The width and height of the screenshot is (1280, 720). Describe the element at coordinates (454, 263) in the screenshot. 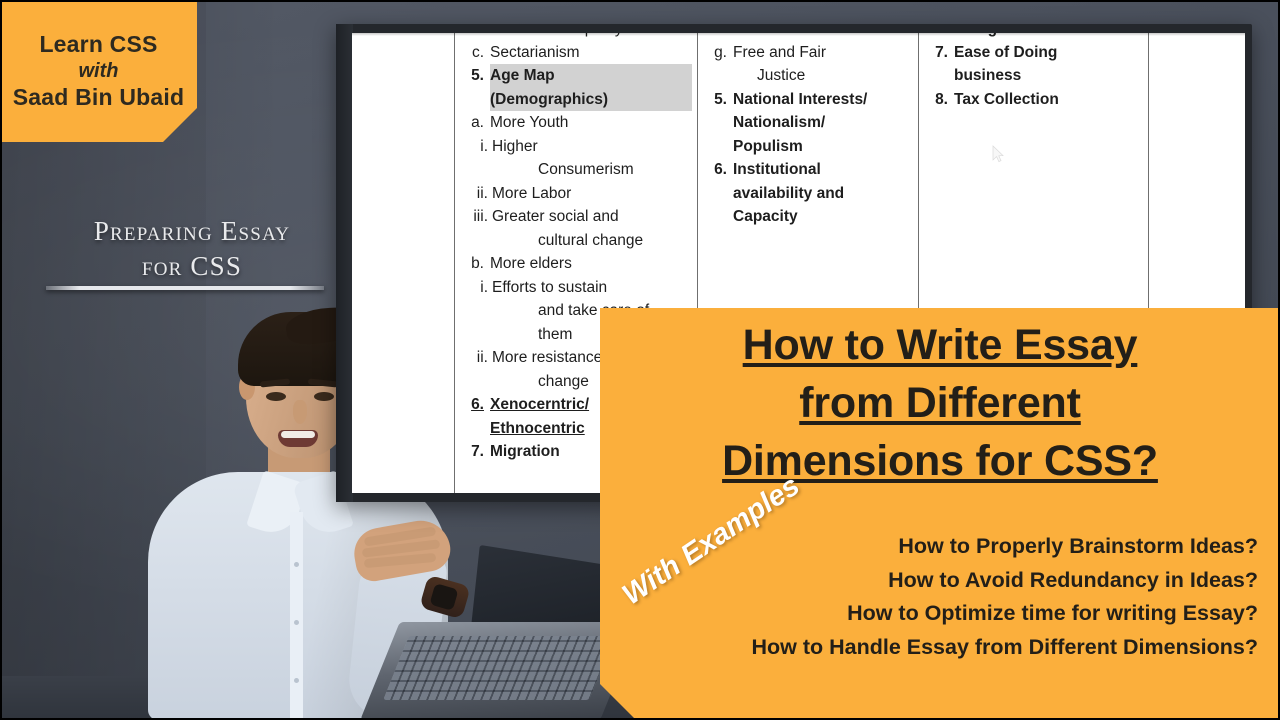

I see `column-divider` at that location.